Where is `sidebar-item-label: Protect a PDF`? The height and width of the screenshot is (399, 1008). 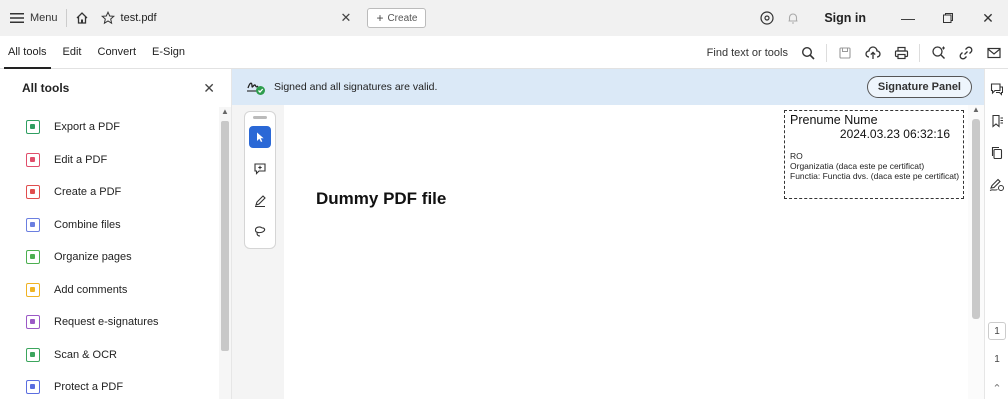
sidebar-item-label: Protect a PDF is located at coordinates (89, 387).